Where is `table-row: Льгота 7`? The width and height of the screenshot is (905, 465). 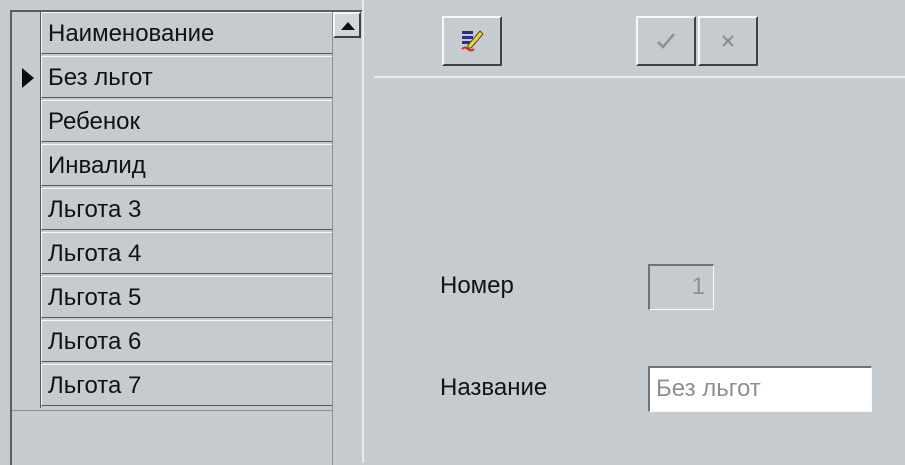 table-row: Льгота 7 is located at coordinates (177, 386).